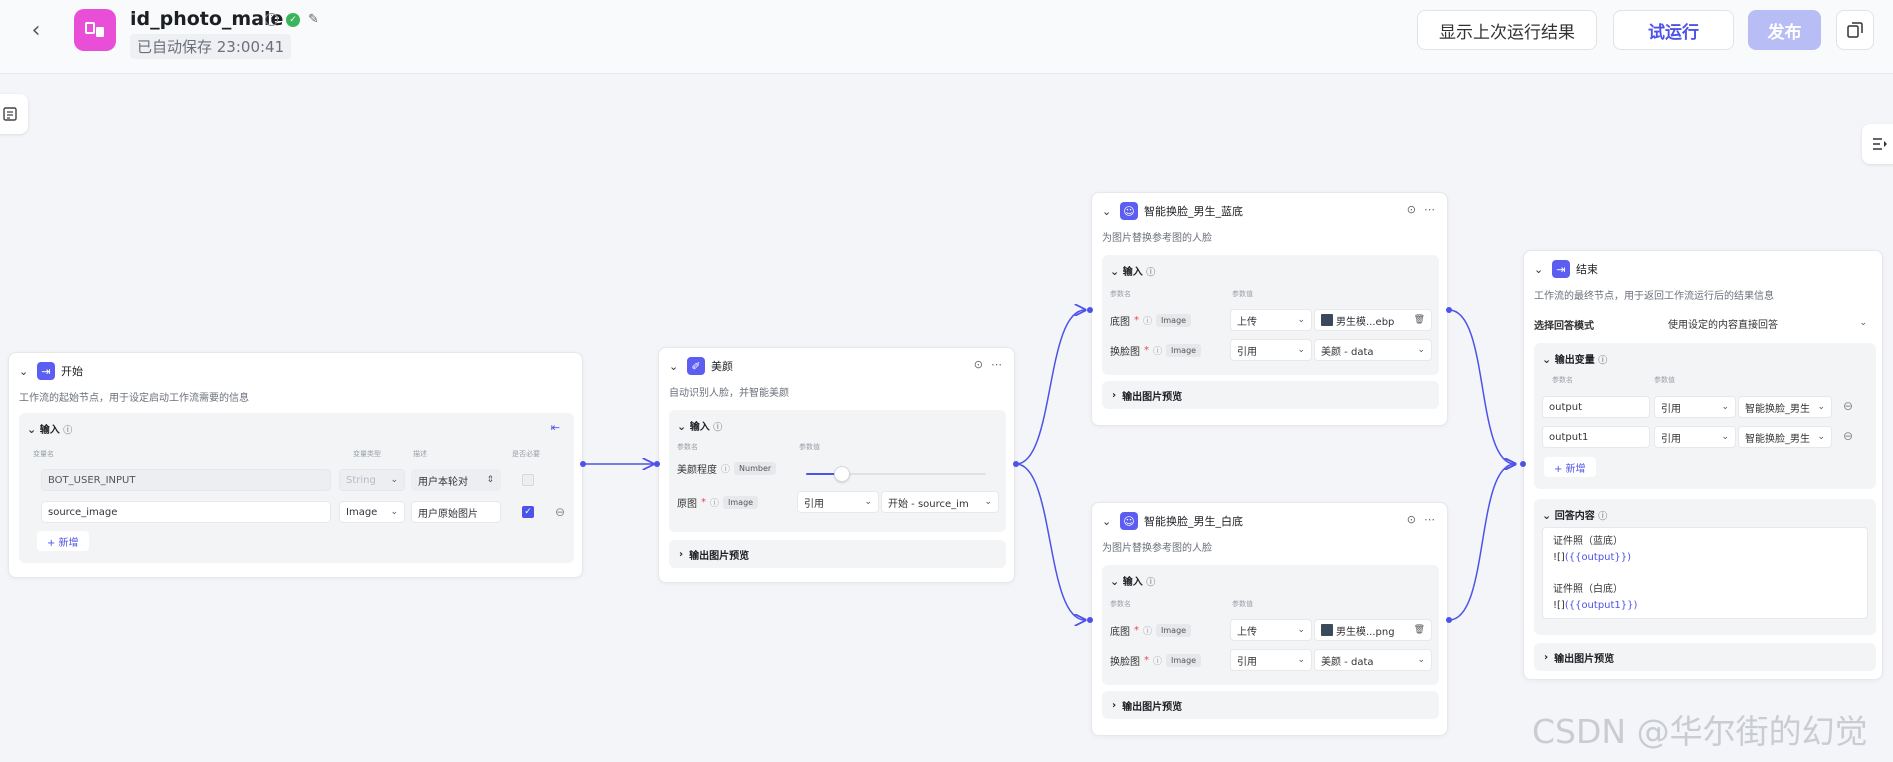 The image size is (1893, 762). I want to click on answer-variable: ({{output1}}), so click(1601, 605).